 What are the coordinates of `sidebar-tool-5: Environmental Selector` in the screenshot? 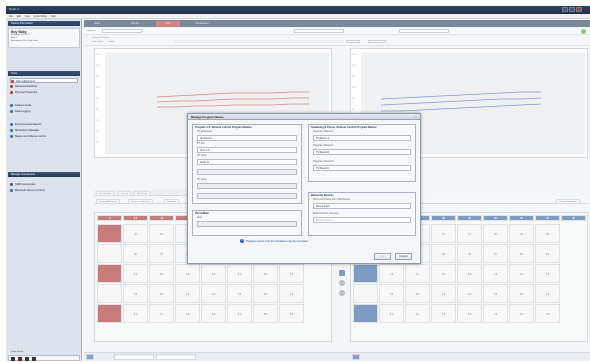 It's located at (44, 124).